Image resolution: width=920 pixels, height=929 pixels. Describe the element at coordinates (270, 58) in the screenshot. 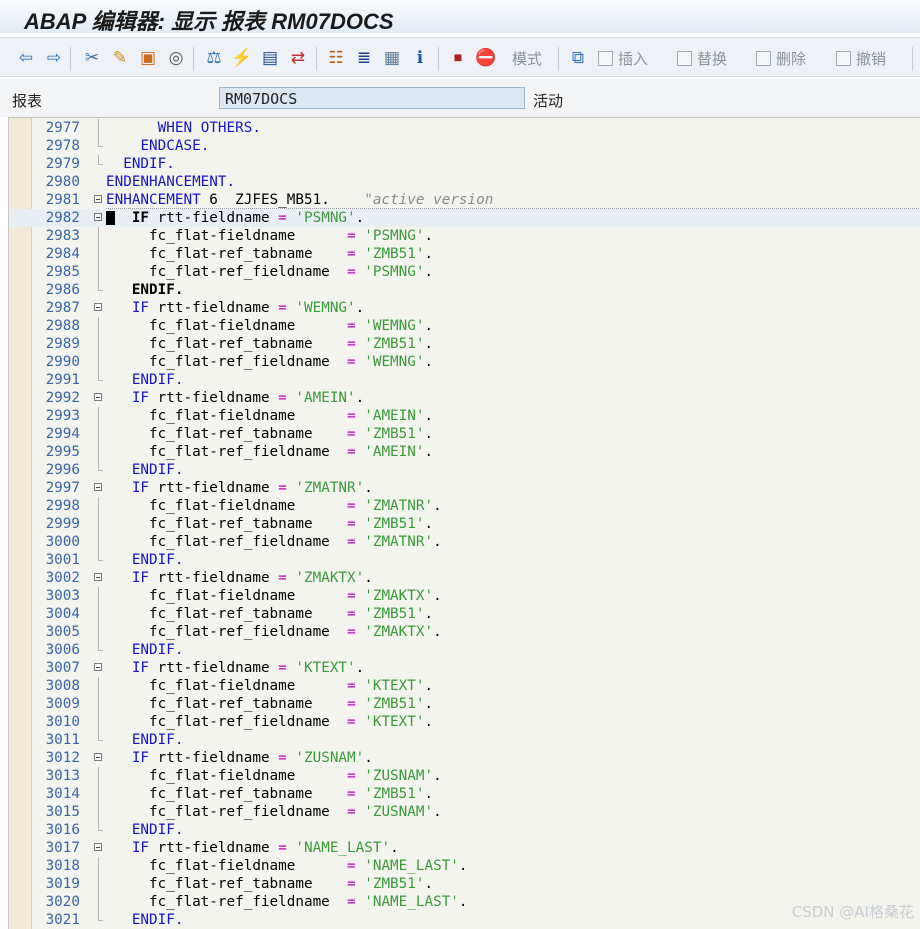

I see `test-icon: ▤` at that location.